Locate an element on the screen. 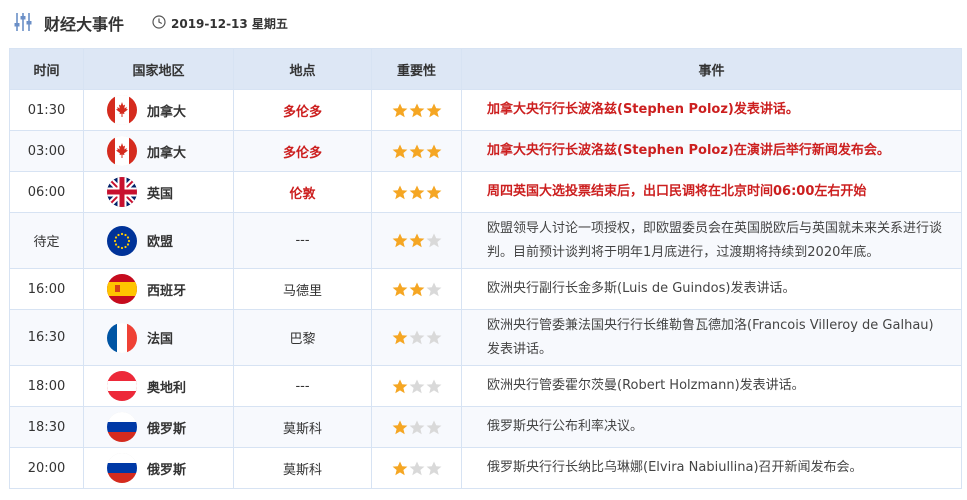 Image resolution: width=967 pixels, height=500 pixels. date-label: 2019-12-13 星期五 is located at coordinates (229, 24).